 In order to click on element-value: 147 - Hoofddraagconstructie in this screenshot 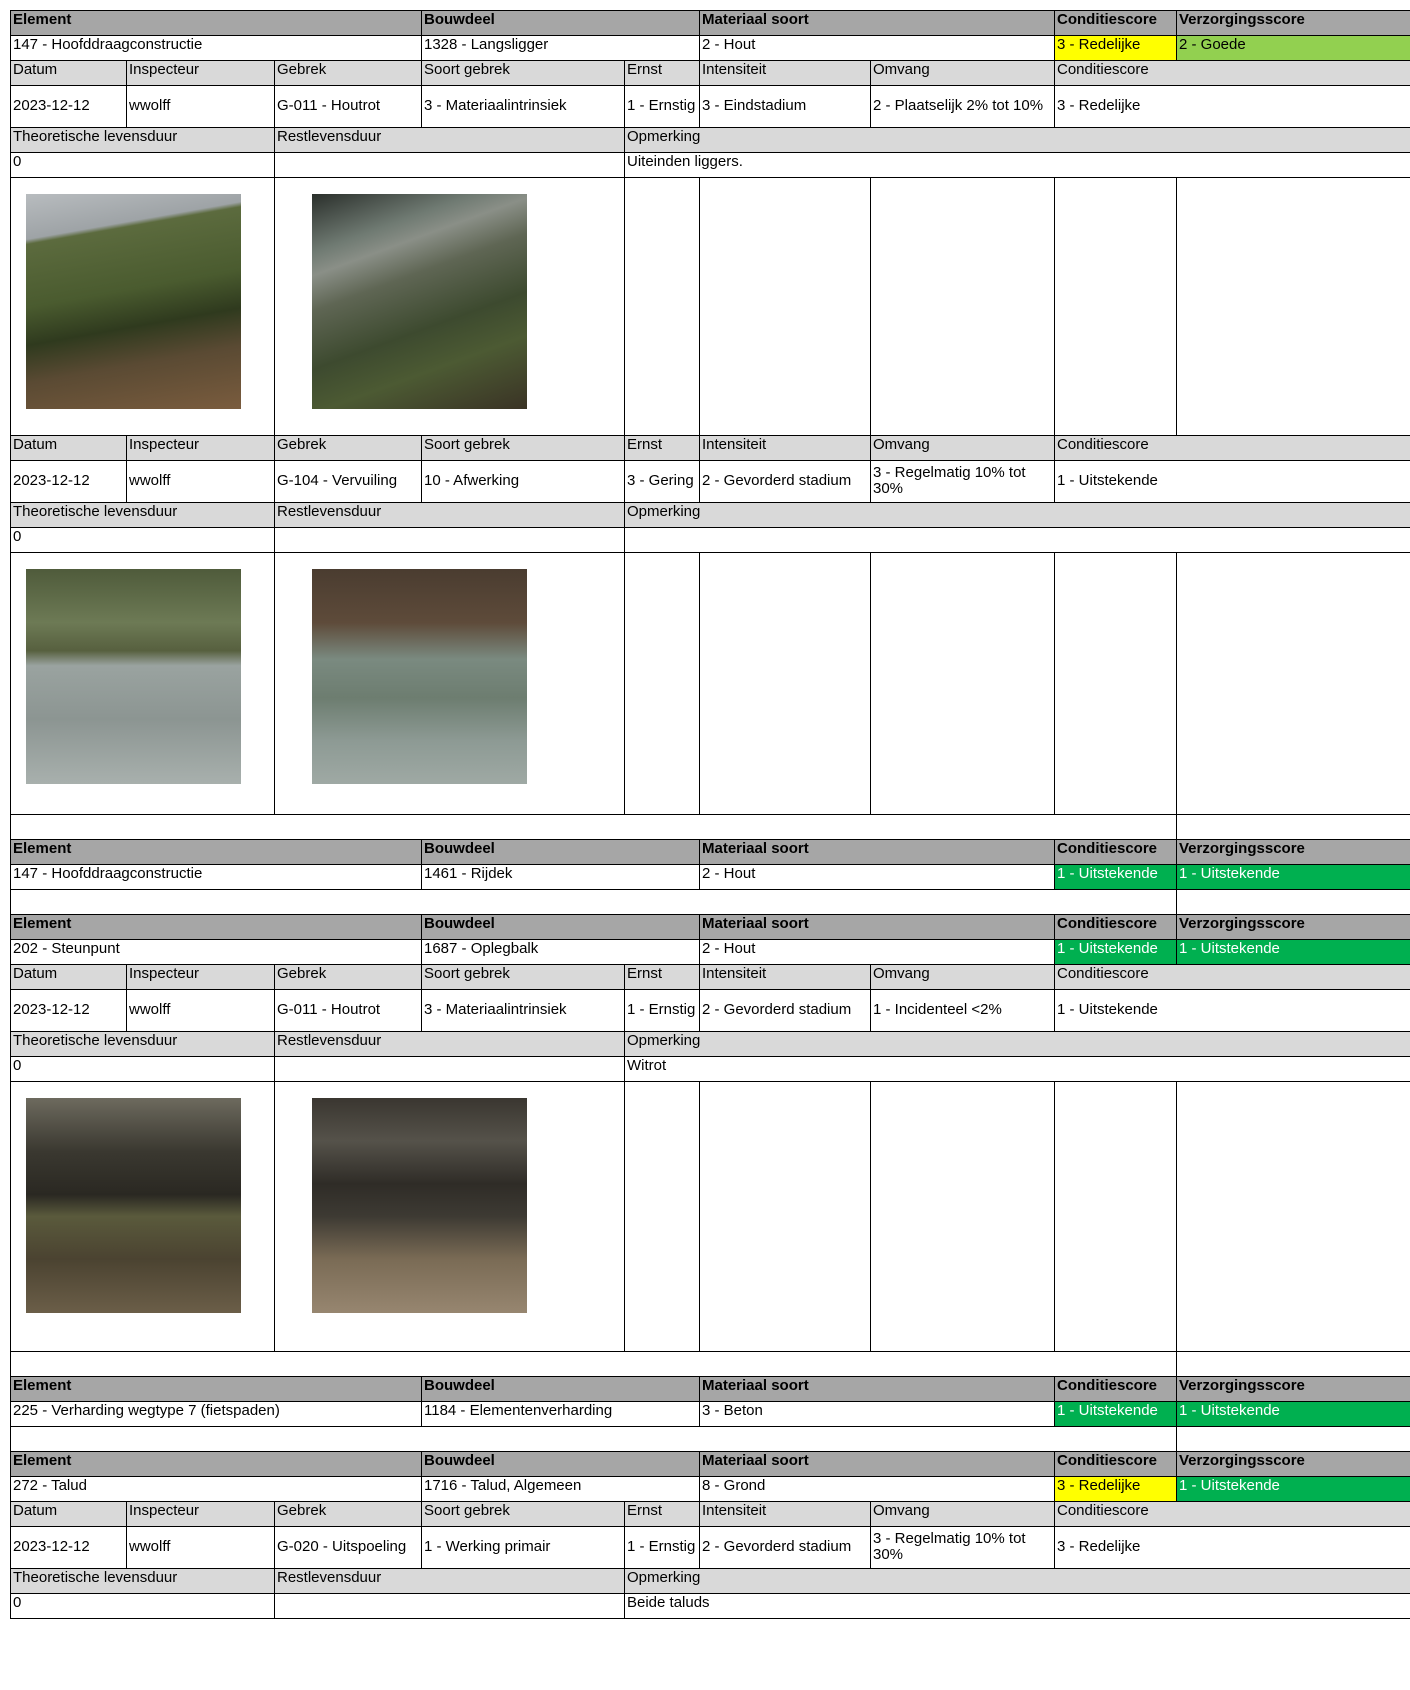, I will do `click(108, 44)`.